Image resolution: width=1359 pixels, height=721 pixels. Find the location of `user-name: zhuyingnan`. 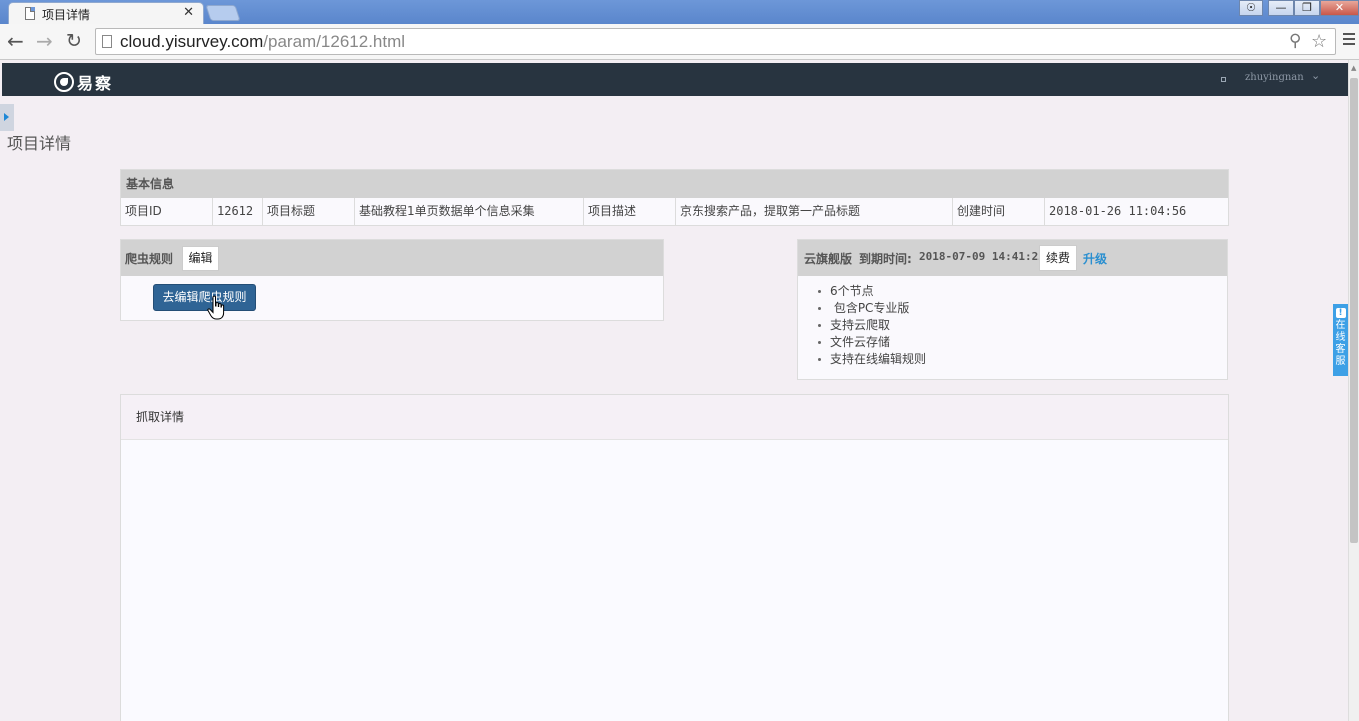

user-name: zhuyingnan is located at coordinates (1274, 77).